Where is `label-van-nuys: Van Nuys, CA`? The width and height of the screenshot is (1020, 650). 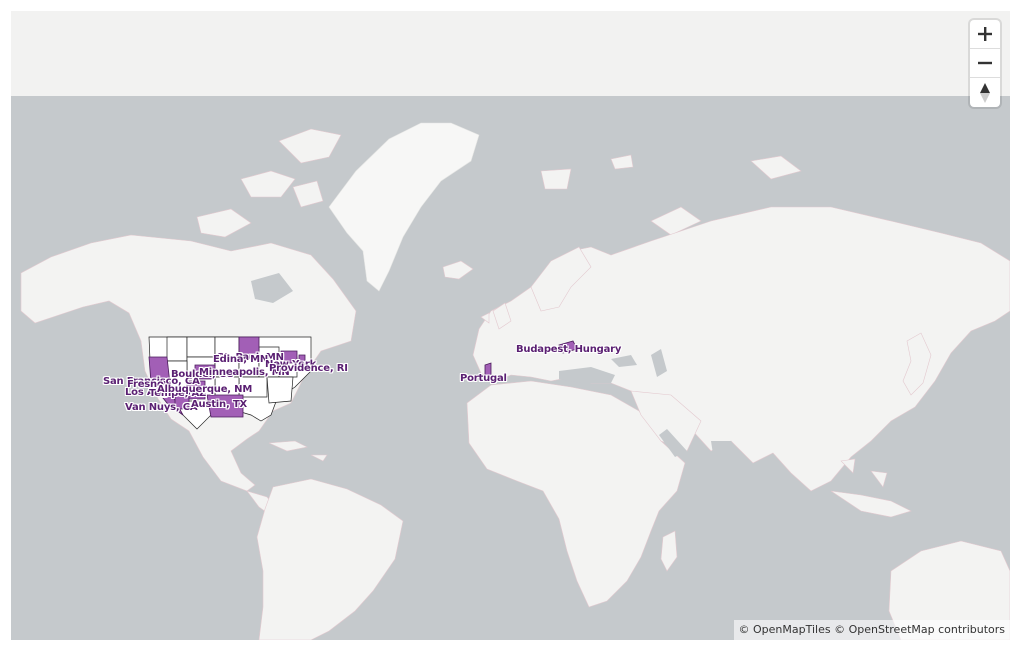
label-van-nuys: Van Nuys, CA is located at coordinates (161, 407).